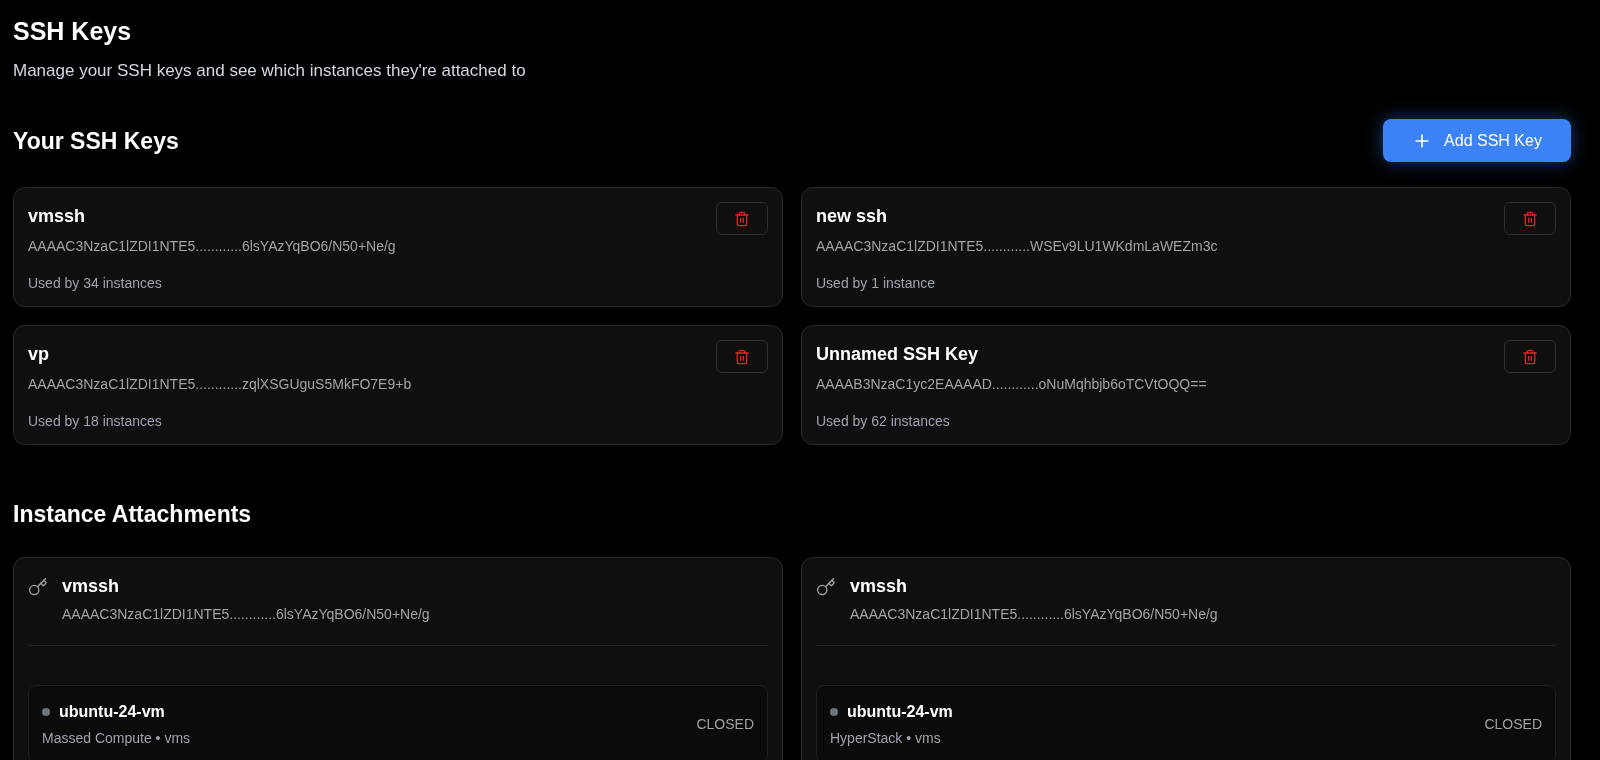 The width and height of the screenshot is (1600, 760). What do you see at coordinates (898, 354) in the screenshot?
I see `key-name: Unnamed SSH Key` at bounding box center [898, 354].